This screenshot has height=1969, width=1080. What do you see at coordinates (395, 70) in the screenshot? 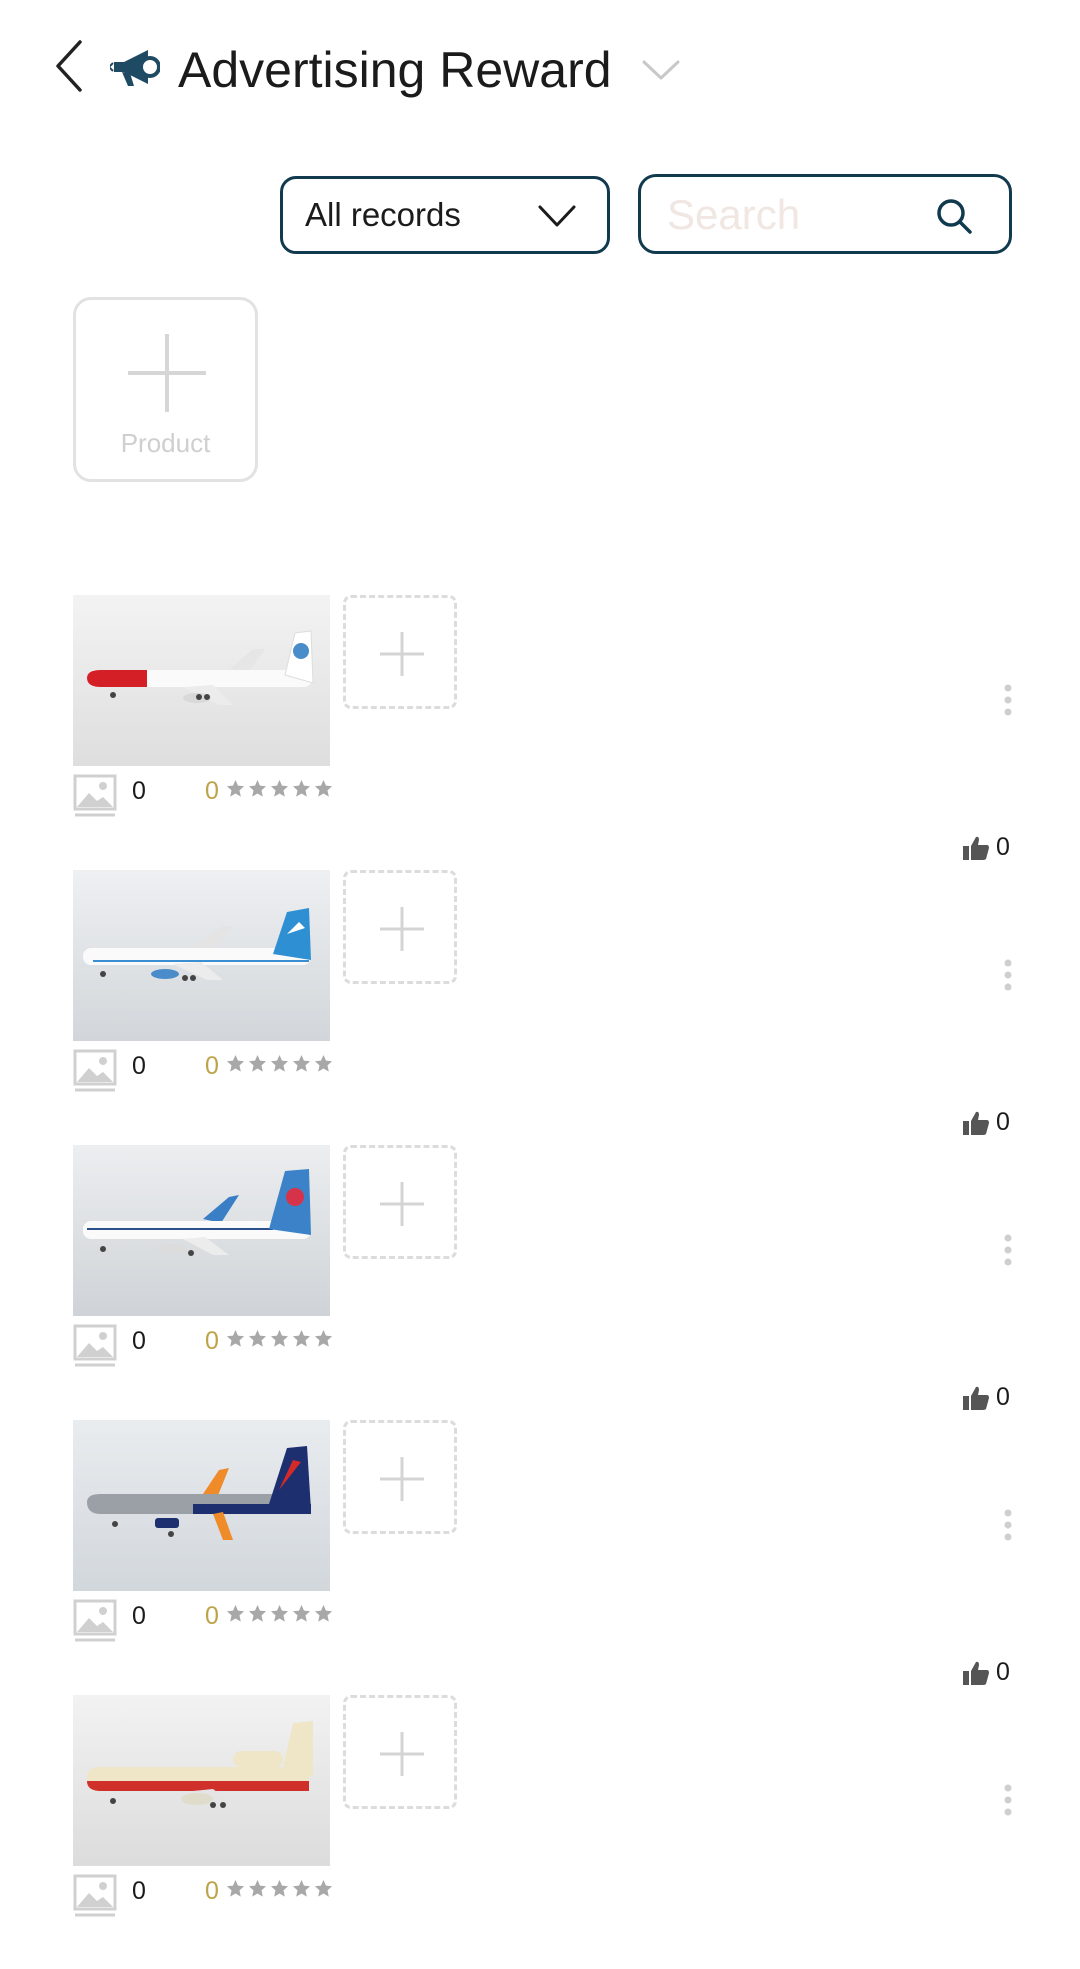
I see `page-title: Advertising Reward` at bounding box center [395, 70].